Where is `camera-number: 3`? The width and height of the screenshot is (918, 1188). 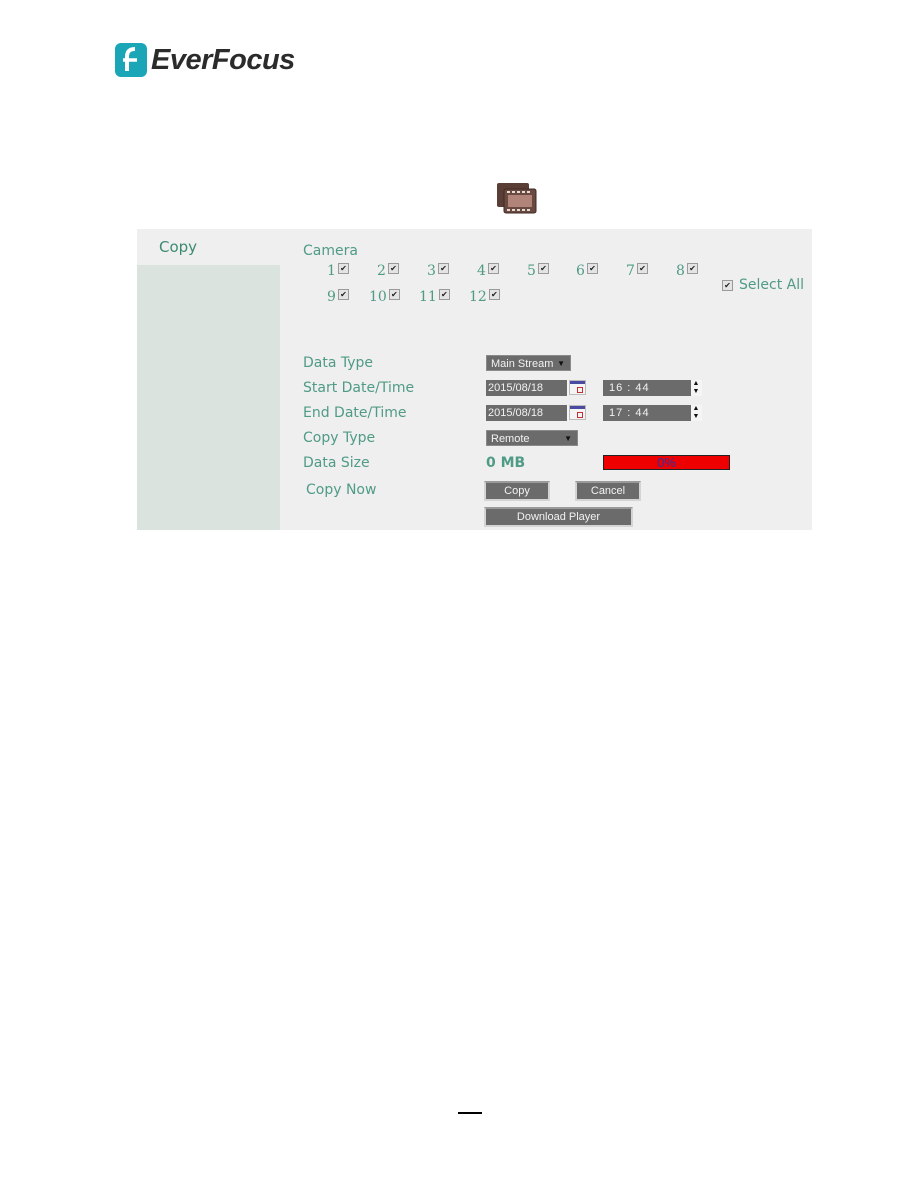
camera-number: 3 is located at coordinates (431, 271).